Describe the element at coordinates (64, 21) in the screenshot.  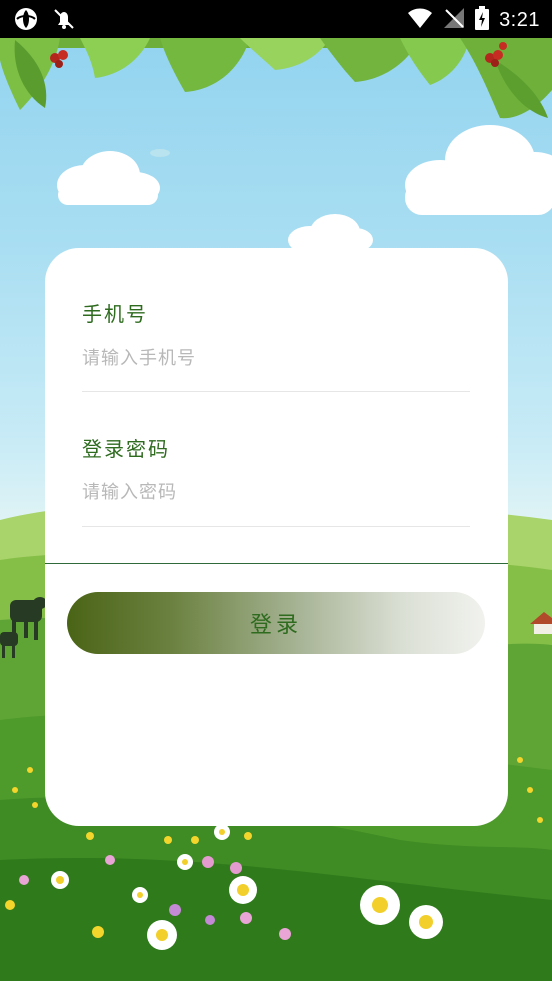
I see `notification-muted-icon` at that location.